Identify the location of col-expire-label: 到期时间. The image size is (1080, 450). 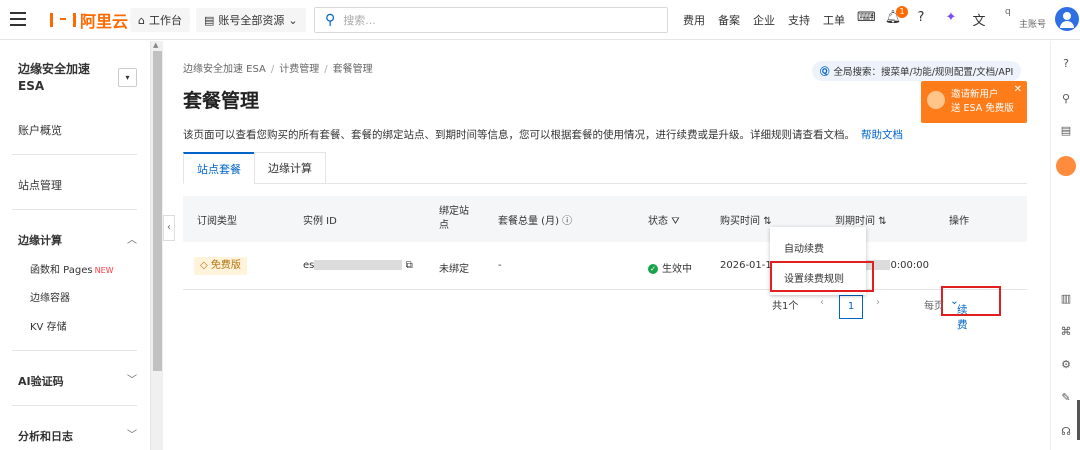
(855, 221).